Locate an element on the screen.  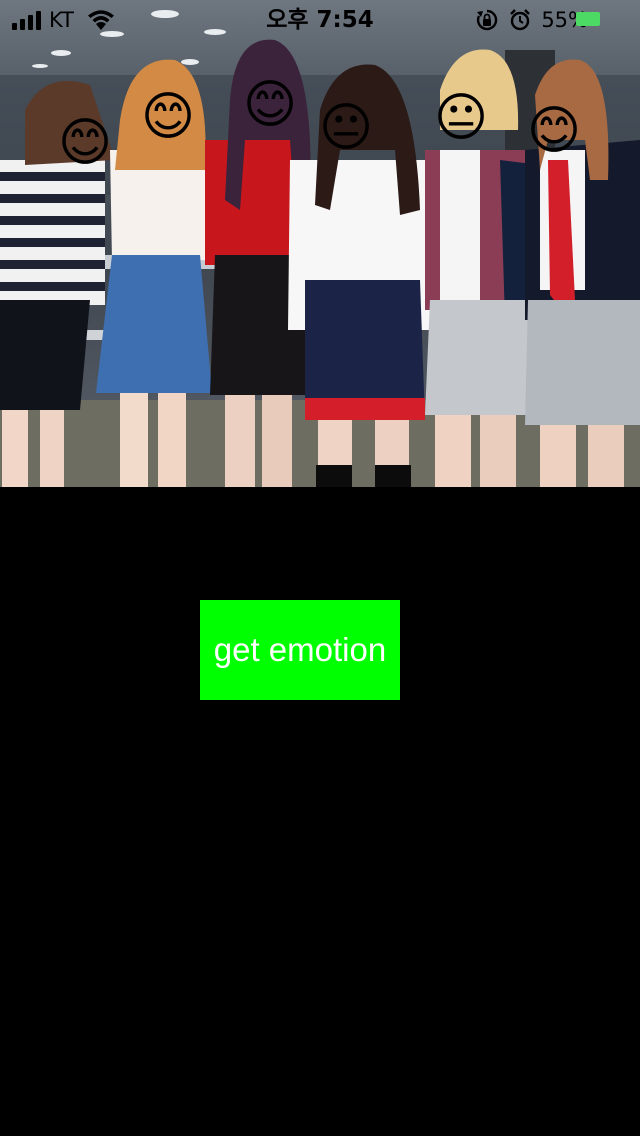
face-emoji-5: 😐 is located at coordinates (461, 118).